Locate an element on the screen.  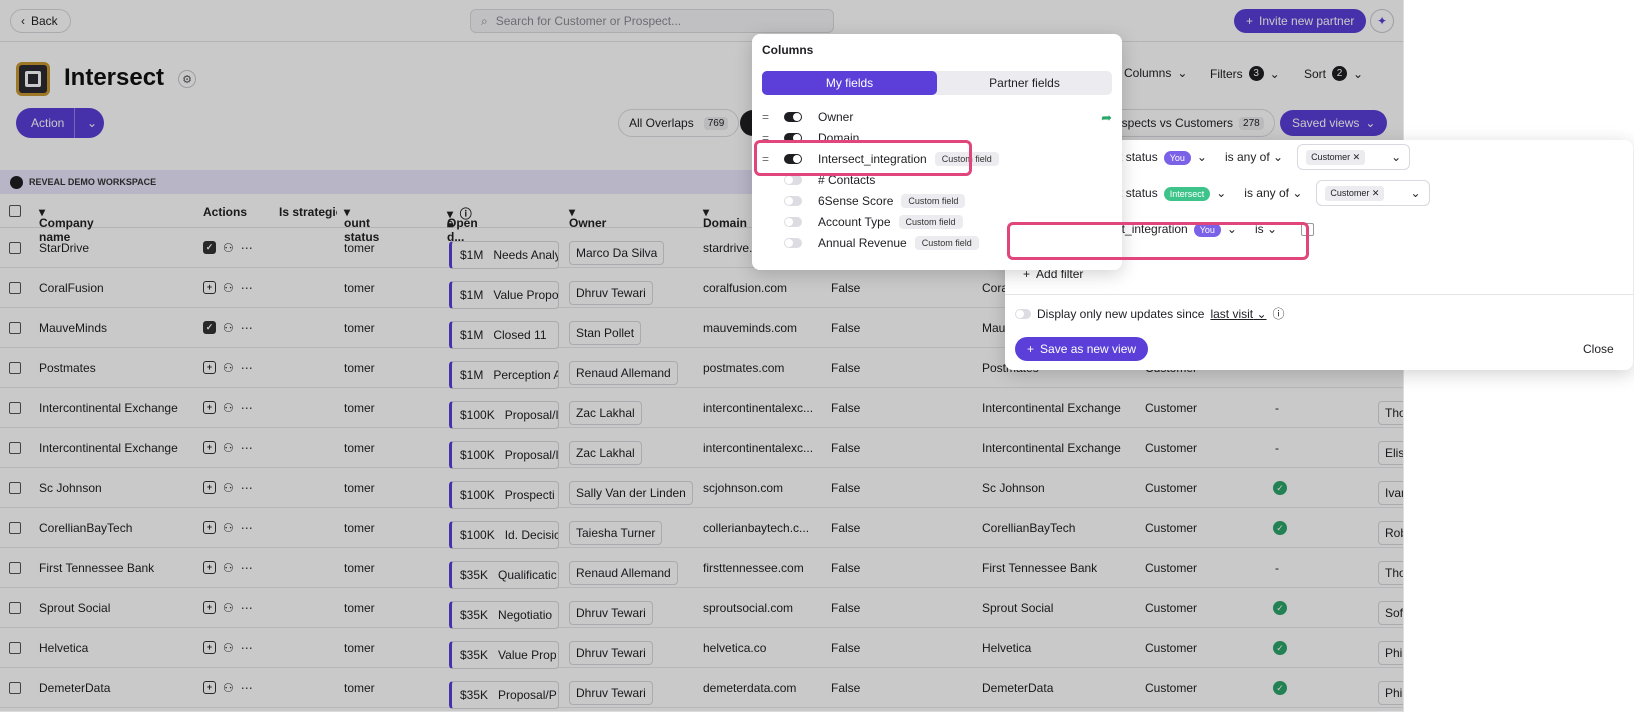
filter-value-checkbox is located at coordinates (1308, 229).